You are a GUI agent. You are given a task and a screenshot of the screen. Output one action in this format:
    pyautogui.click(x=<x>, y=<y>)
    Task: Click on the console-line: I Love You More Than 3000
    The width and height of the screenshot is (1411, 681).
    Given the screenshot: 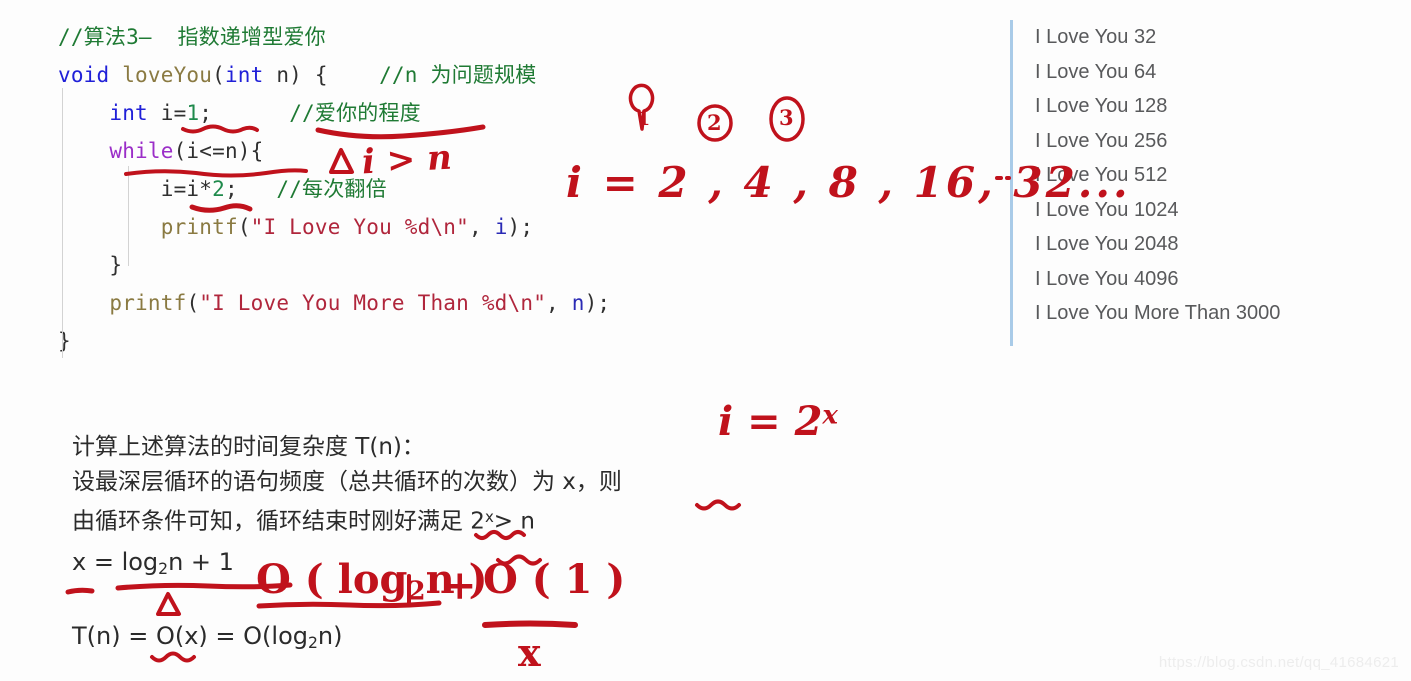 What is the action you would take?
    pyautogui.click(x=1158, y=313)
    